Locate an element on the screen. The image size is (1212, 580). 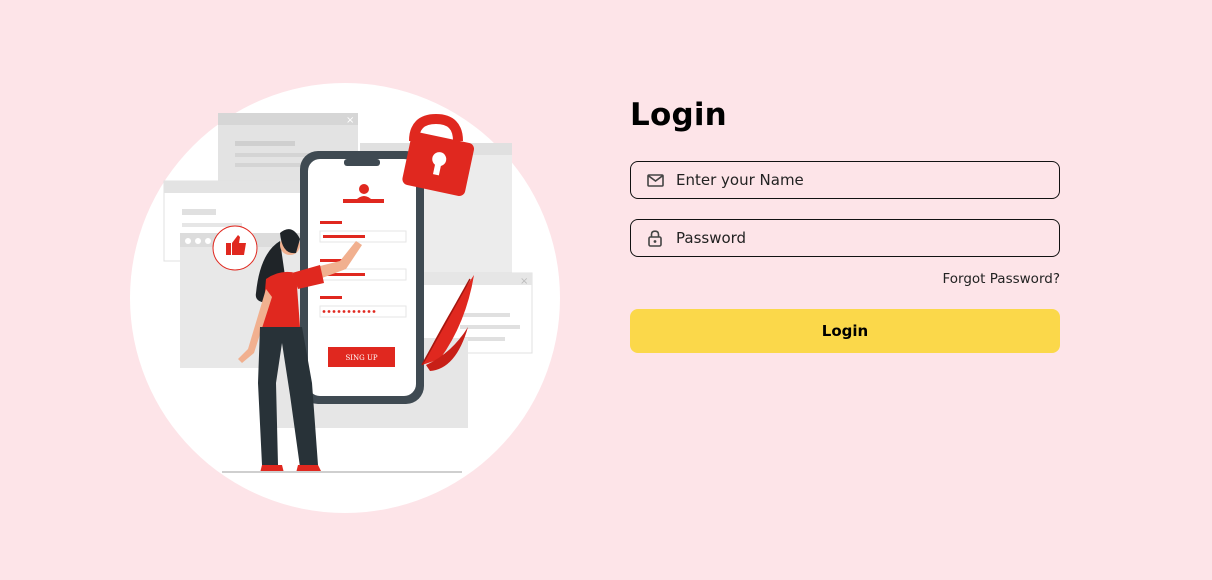
mail-icon is located at coordinates (655, 180).